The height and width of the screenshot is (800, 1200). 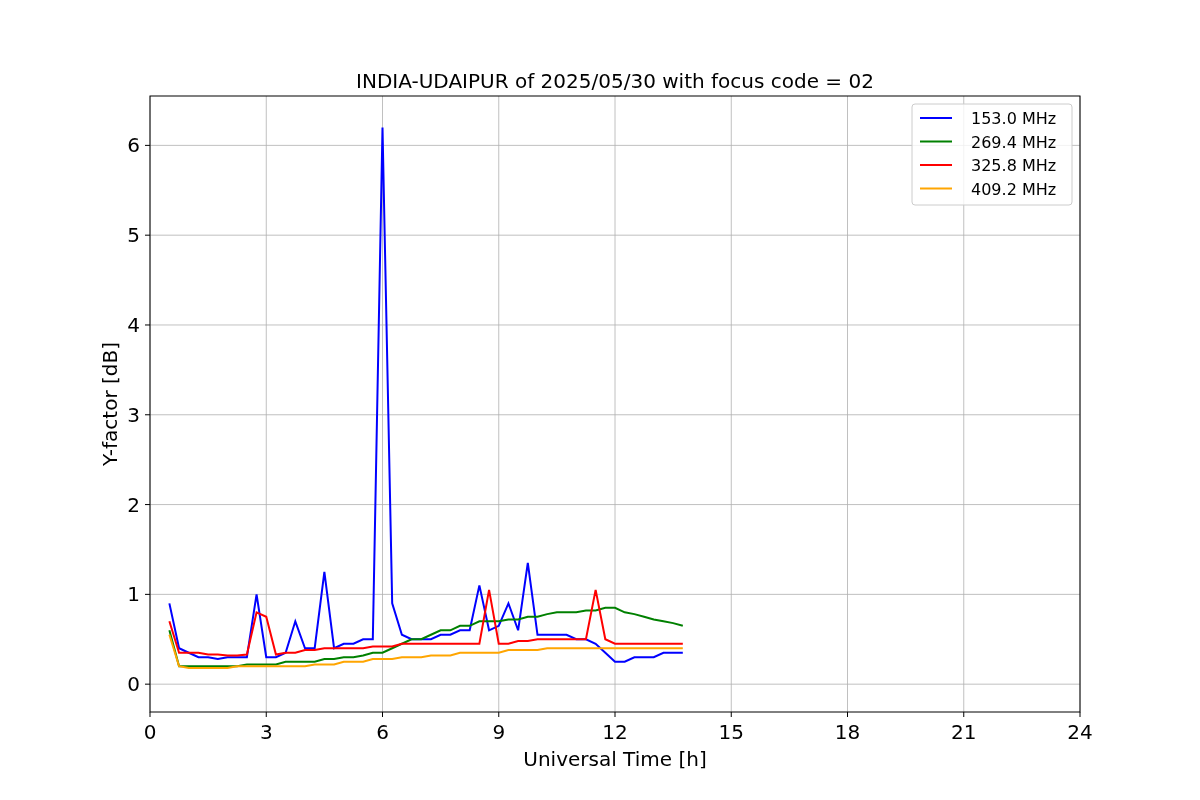 I want to click on legend-label: 153.0 MHz, so click(x=1014, y=118).